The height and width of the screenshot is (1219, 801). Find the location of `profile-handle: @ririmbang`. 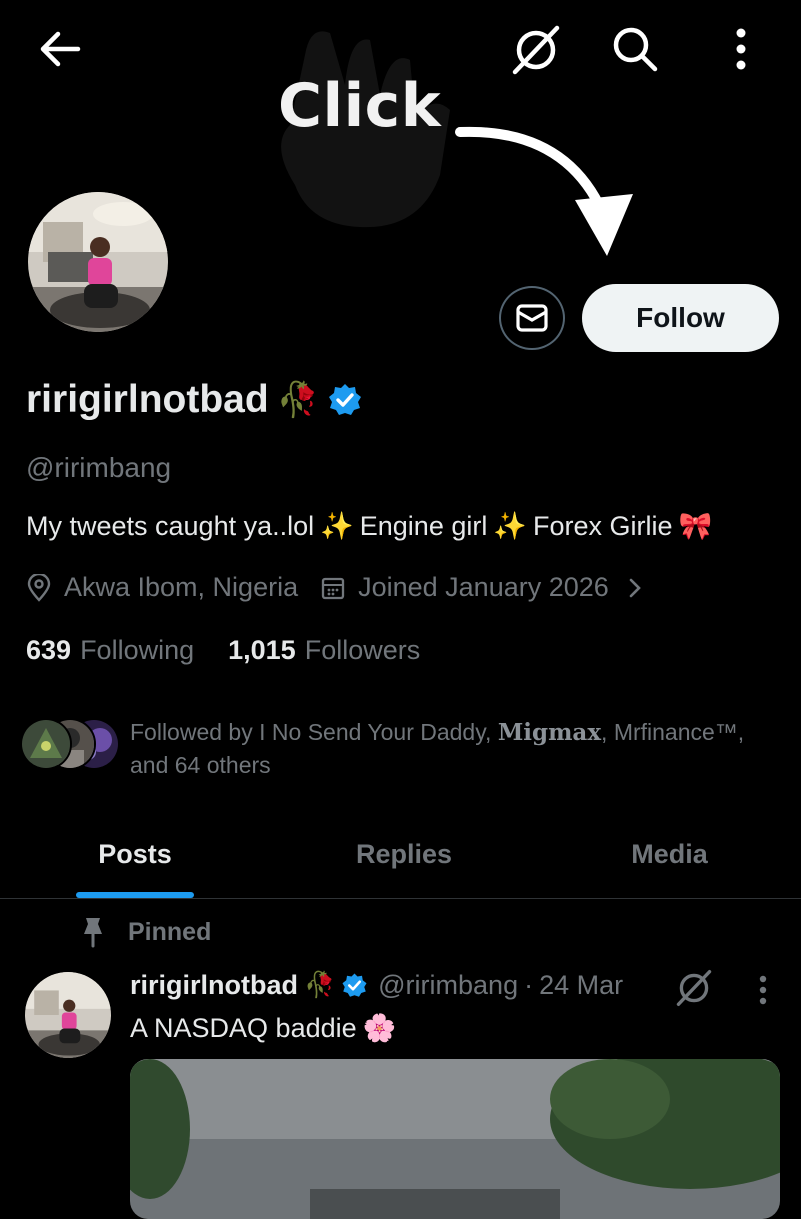

profile-handle: @ririmbang is located at coordinates (99, 467).